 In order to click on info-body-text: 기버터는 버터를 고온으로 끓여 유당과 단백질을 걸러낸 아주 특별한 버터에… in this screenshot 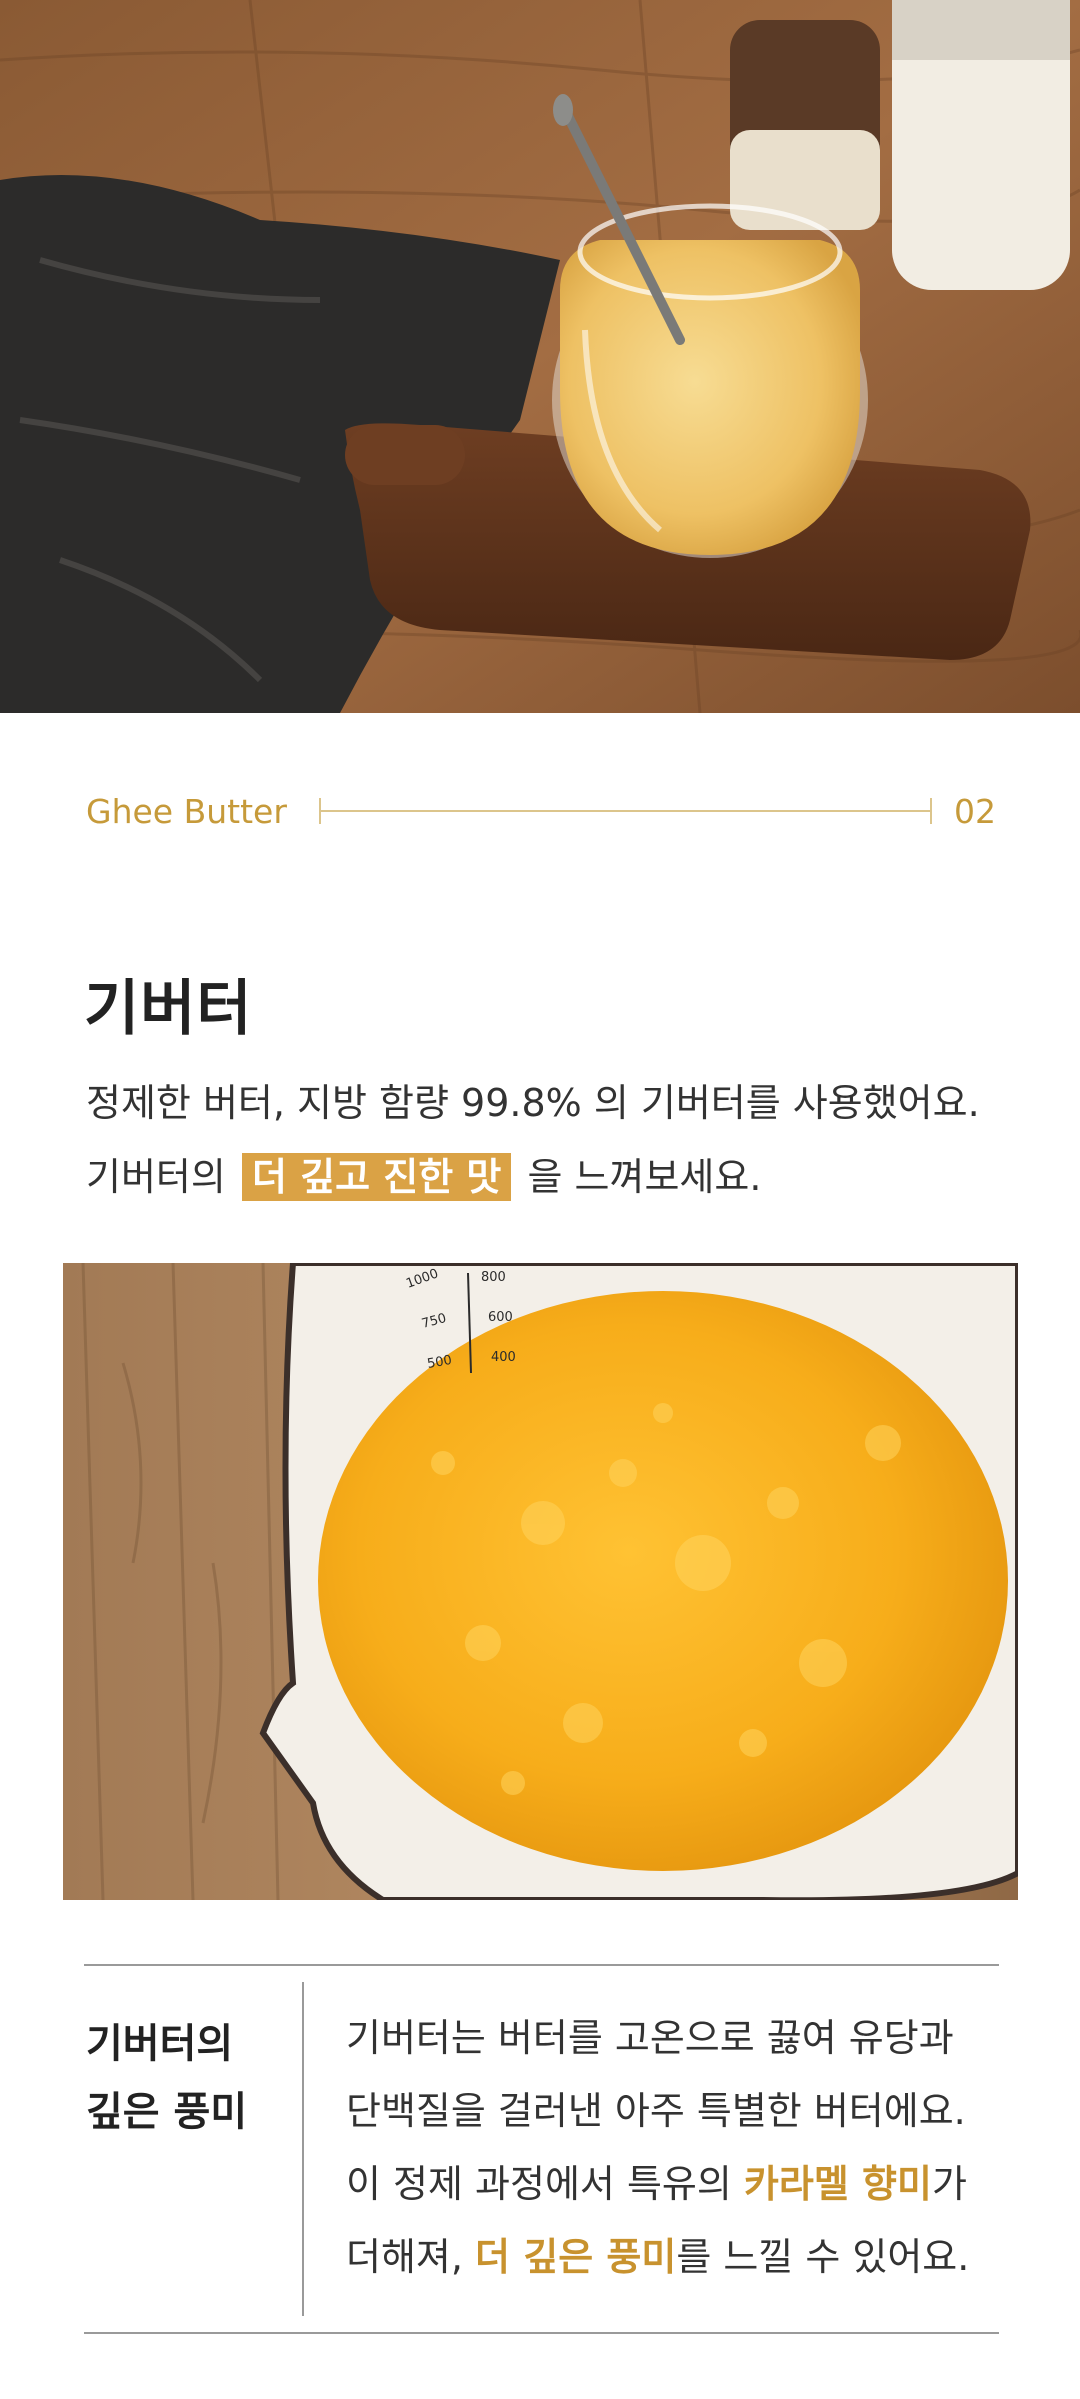, I will do `click(676, 2148)`.